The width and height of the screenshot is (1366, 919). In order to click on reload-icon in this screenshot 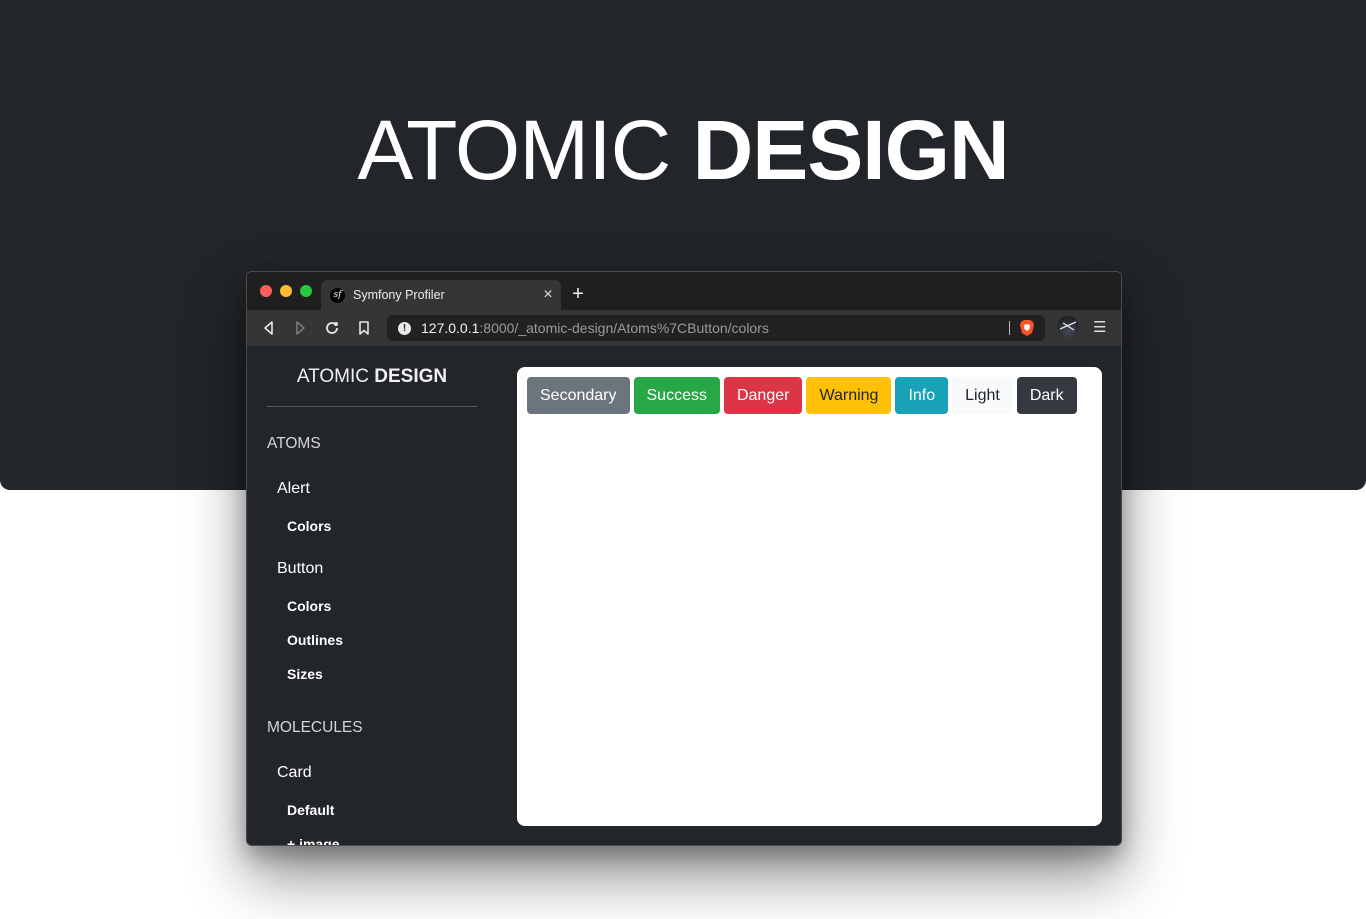, I will do `click(332, 328)`.